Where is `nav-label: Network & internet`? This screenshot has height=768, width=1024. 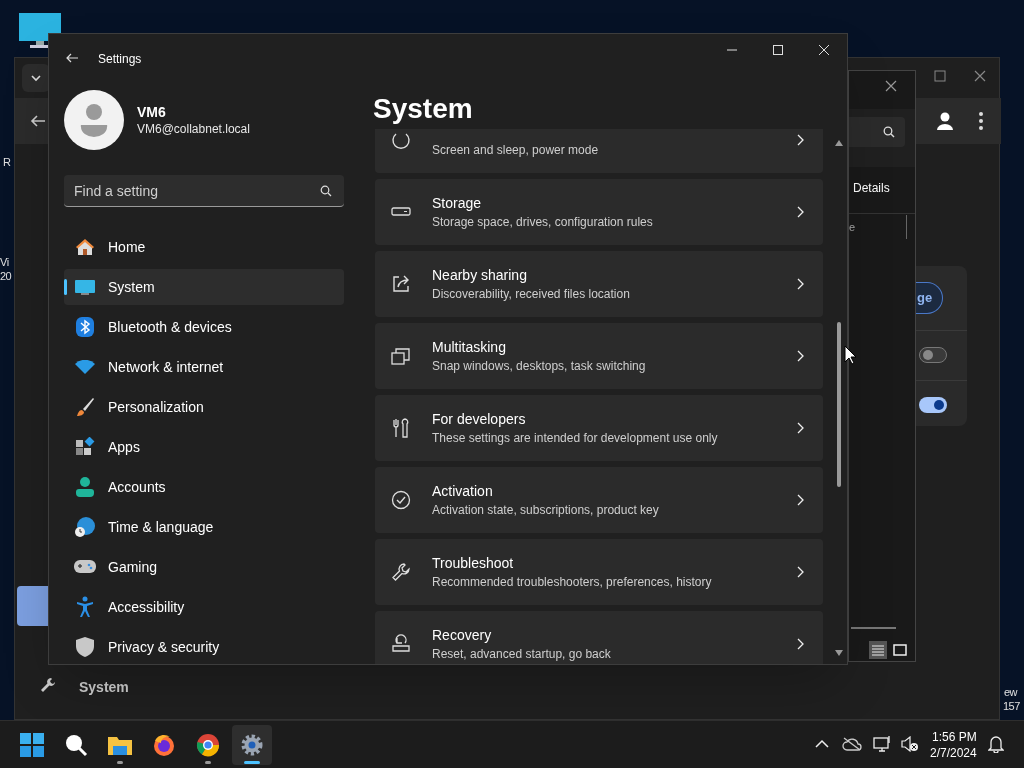 nav-label: Network & internet is located at coordinates (166, 367).